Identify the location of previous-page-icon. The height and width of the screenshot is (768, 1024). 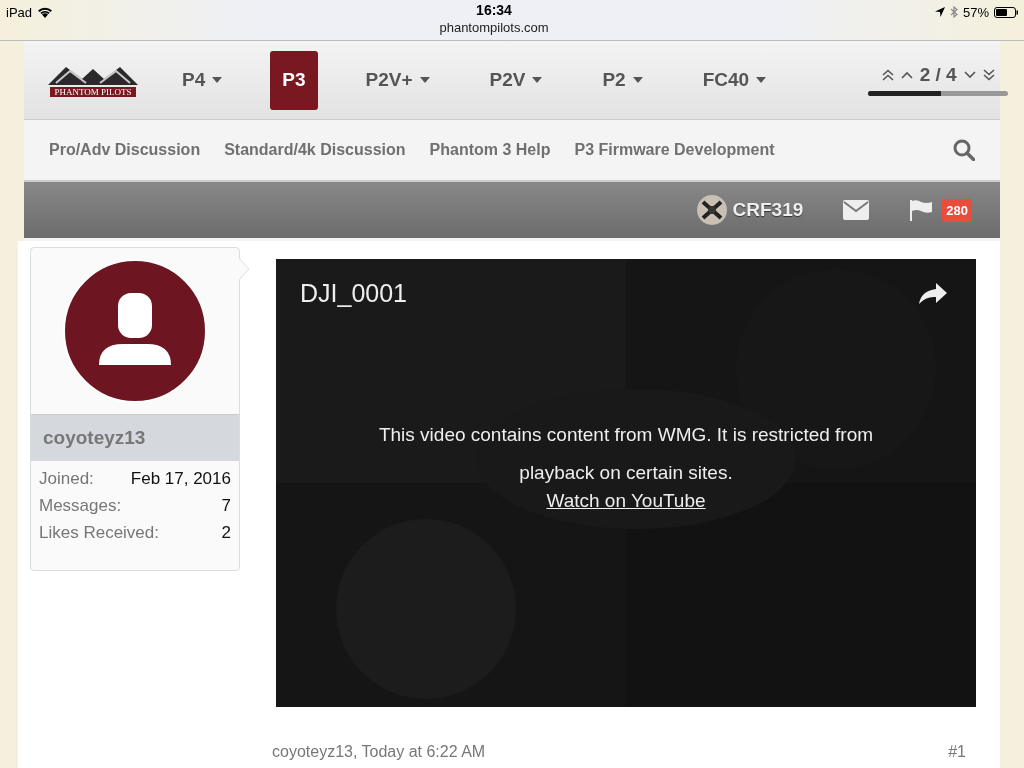
(906, 75).